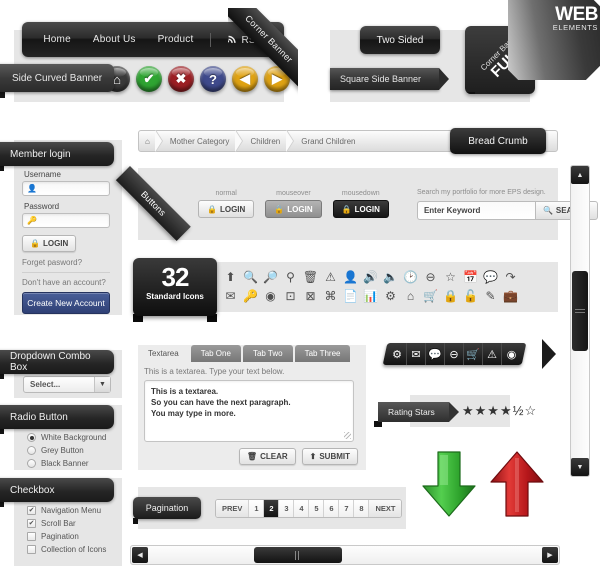 This screenshot has height=566, width=600. What do you see at coordinates (370, 295) in the screenshot?
I see `chart-icon: 📊` at bounding box center [370, 295].